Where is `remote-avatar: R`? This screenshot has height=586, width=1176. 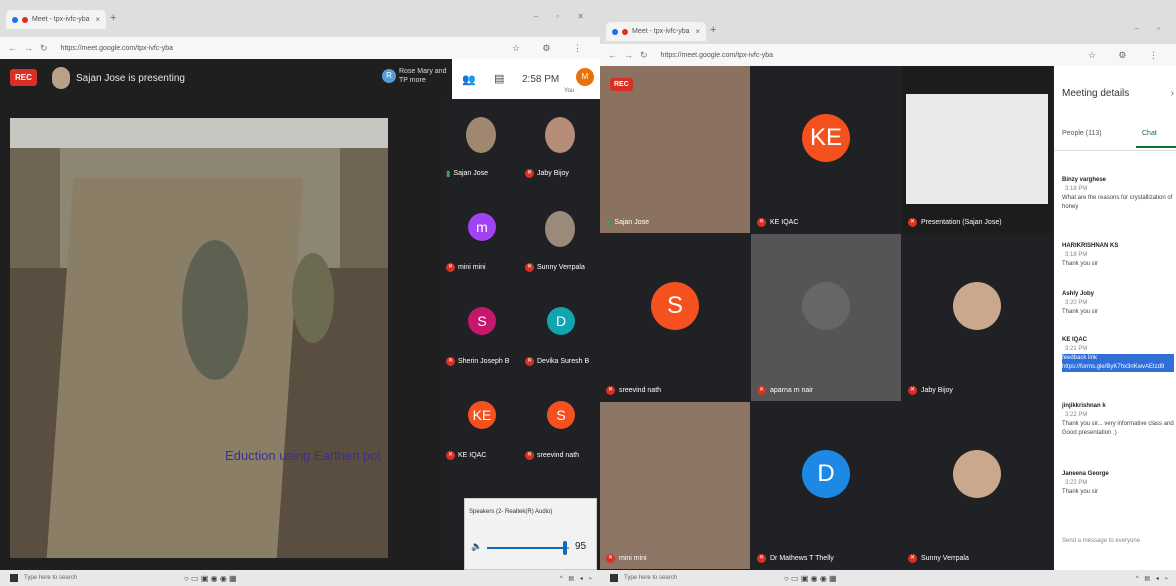
remote-avatar: R is located at coordinates (389, 76).